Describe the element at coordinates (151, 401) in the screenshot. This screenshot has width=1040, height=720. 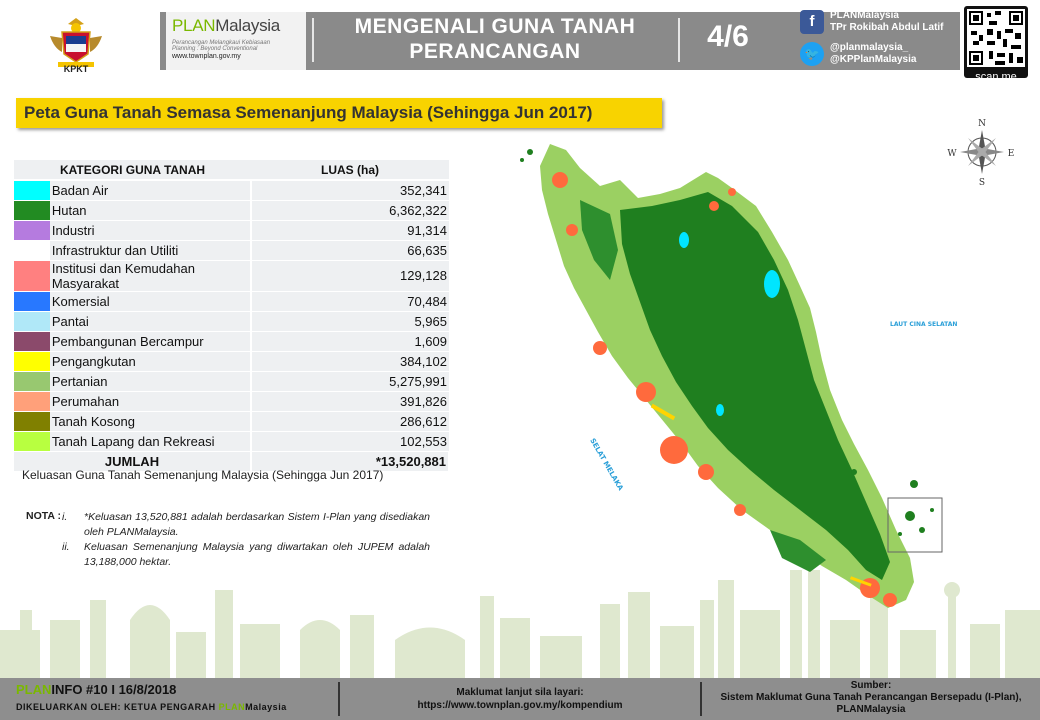
I see `category-cell: Perumahan` at that location.